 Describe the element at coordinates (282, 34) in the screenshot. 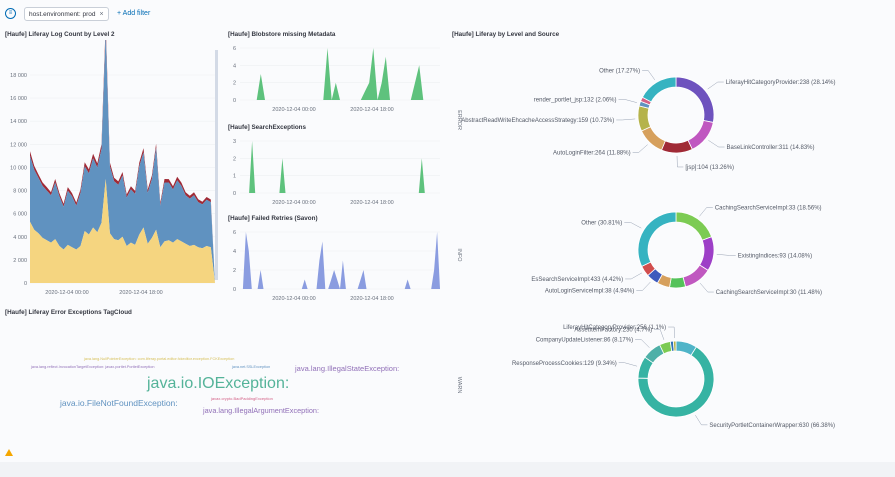

I see `panel-title-blobstore: [Haufe] Blobstore missing Metadata` at that location.